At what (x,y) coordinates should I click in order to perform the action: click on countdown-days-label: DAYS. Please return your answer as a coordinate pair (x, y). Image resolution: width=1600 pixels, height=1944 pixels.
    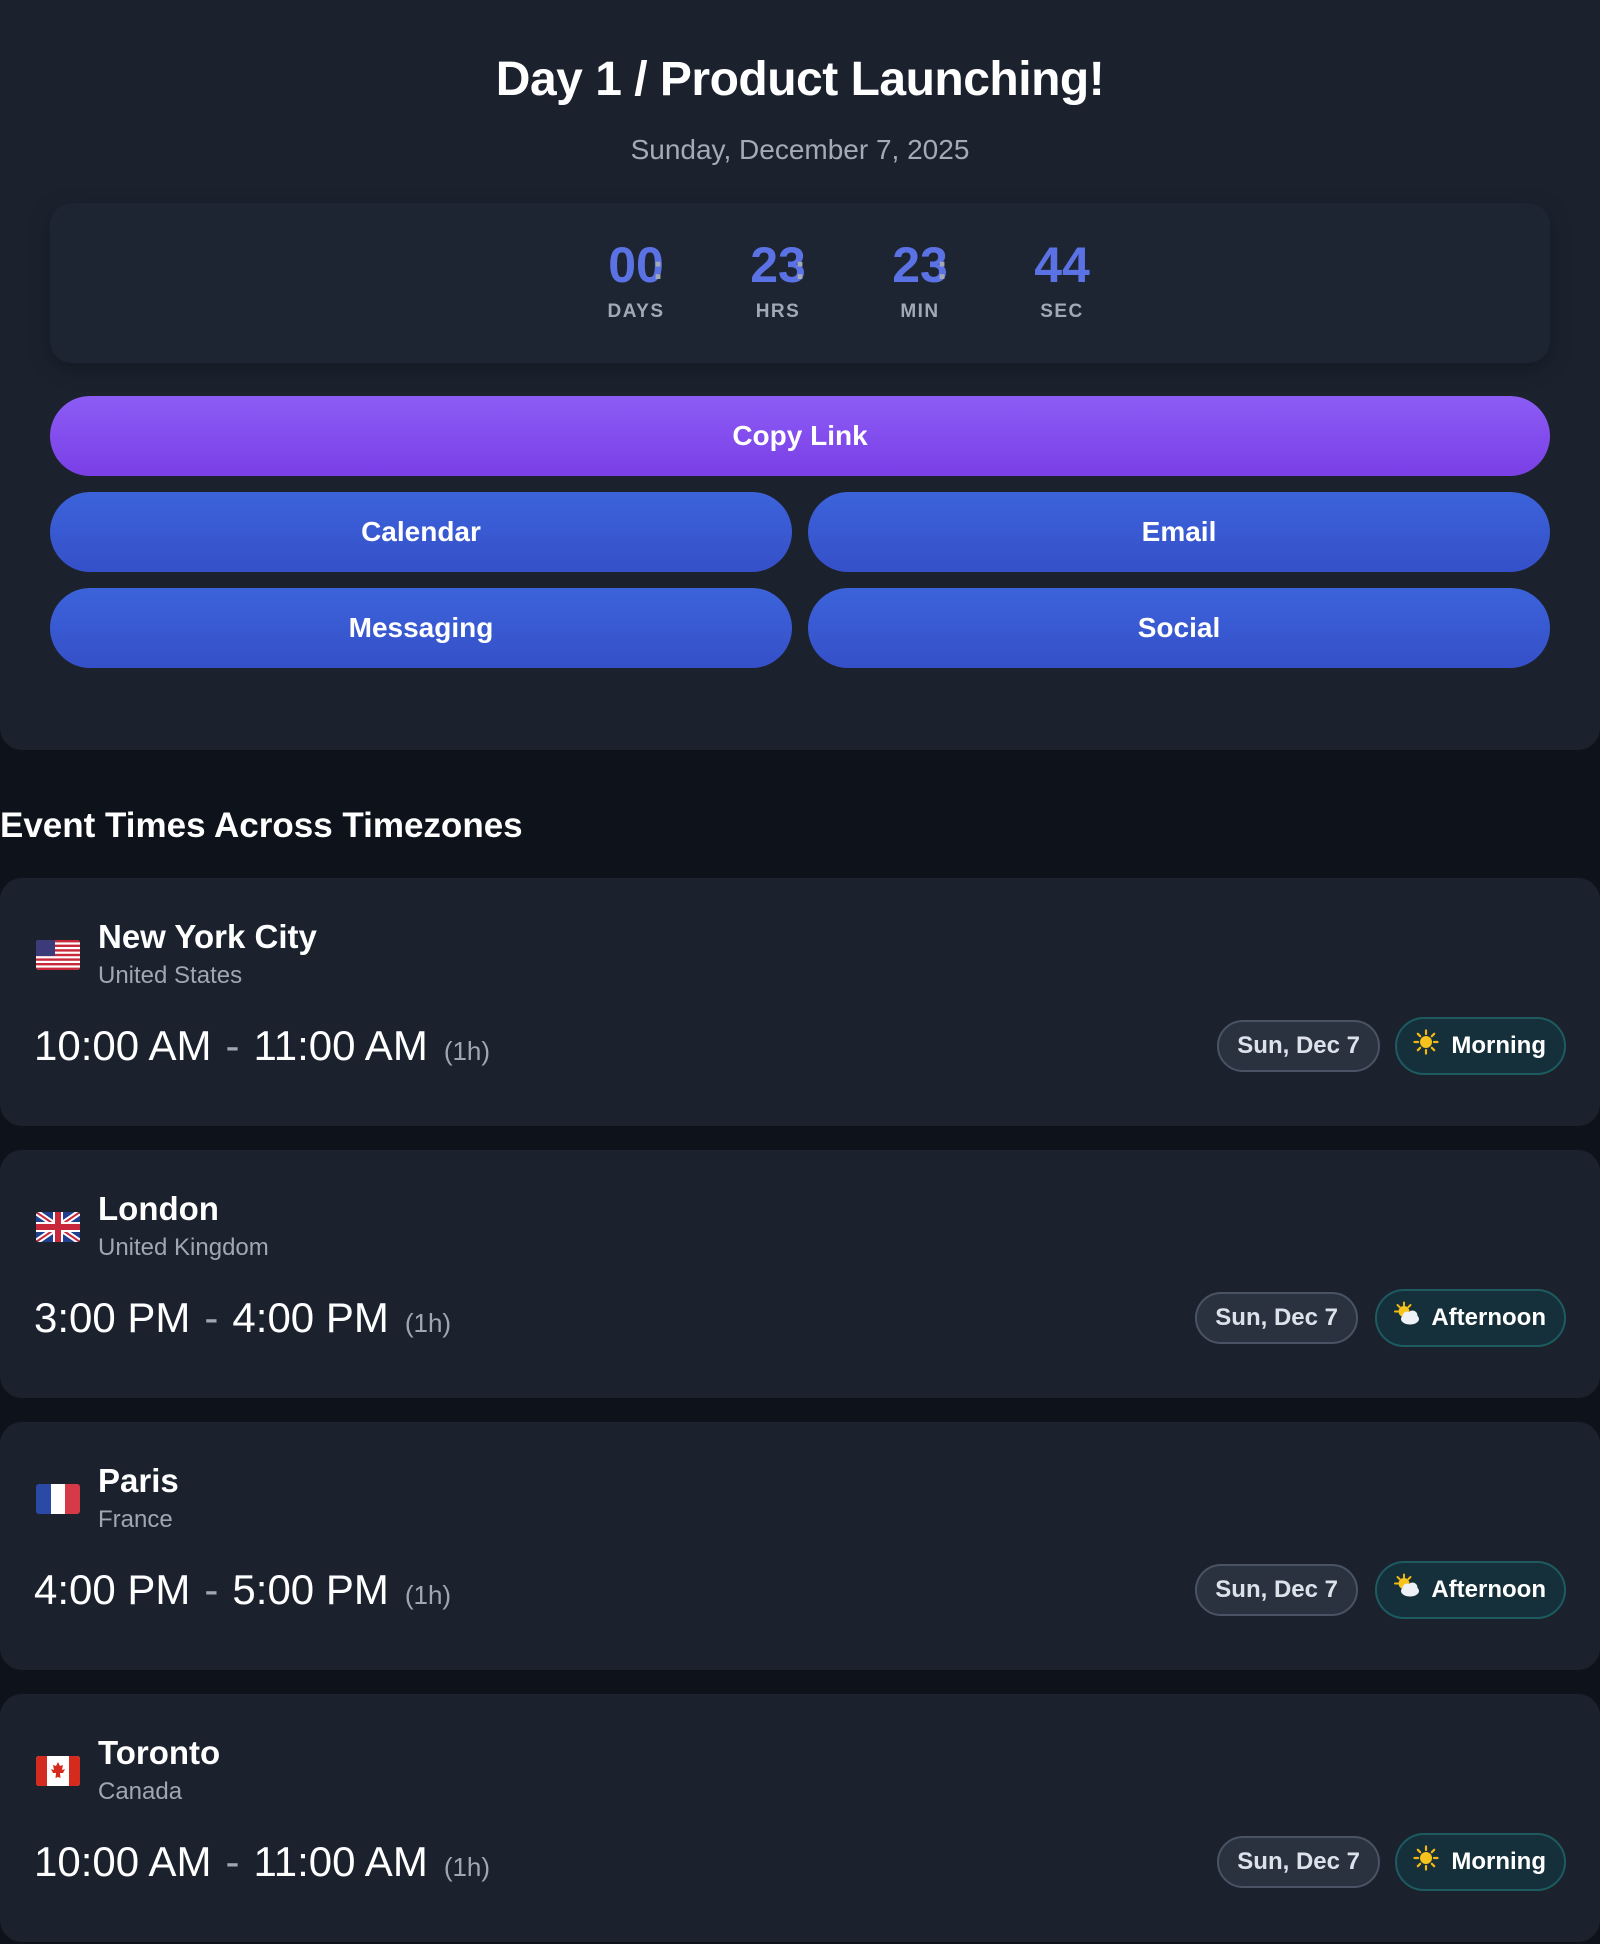
    Looking at the image, I should click on (636, 311).